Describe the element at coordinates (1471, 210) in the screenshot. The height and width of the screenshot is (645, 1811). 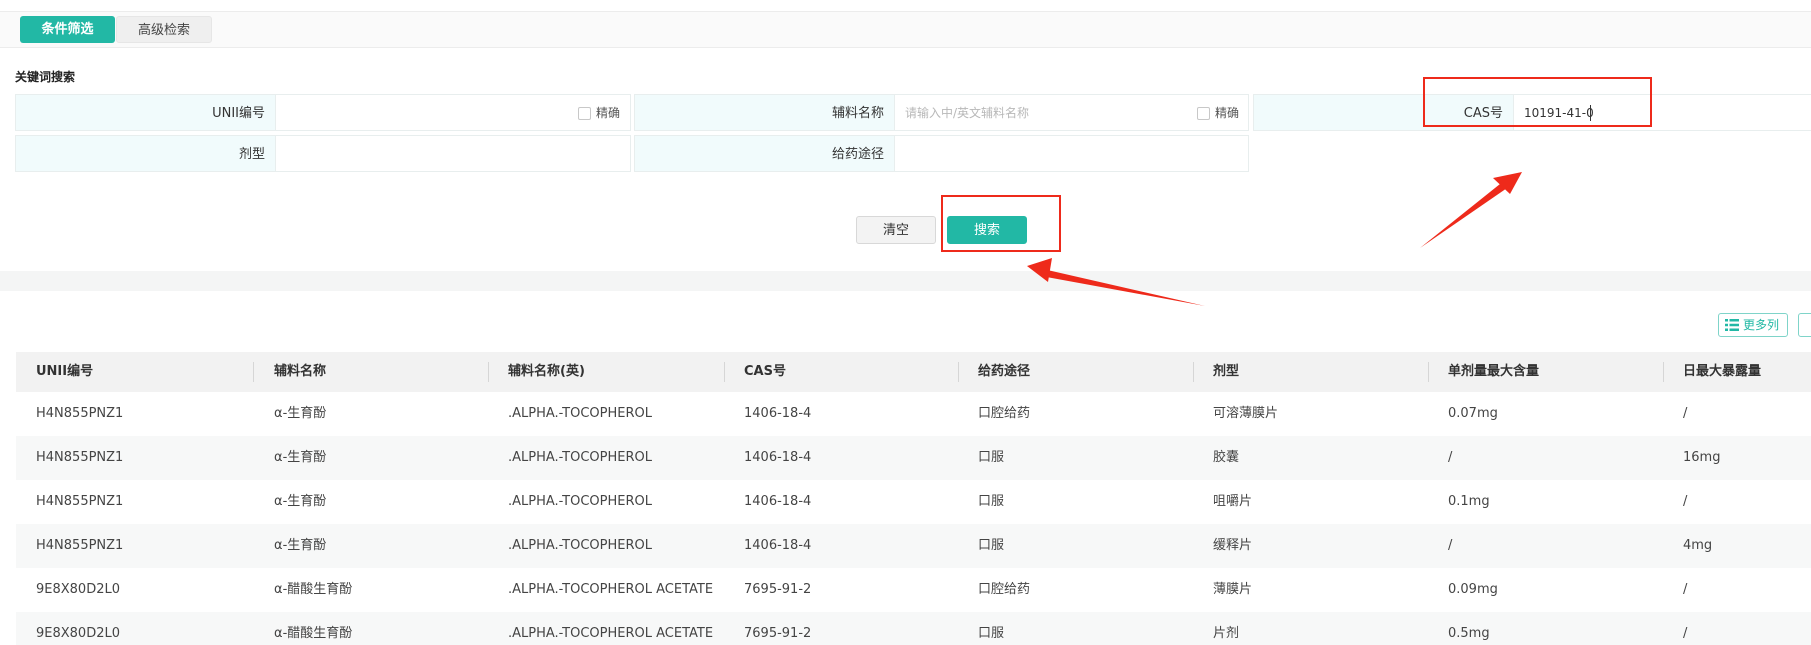
I see `arrow-to-cas-icon` at that location.